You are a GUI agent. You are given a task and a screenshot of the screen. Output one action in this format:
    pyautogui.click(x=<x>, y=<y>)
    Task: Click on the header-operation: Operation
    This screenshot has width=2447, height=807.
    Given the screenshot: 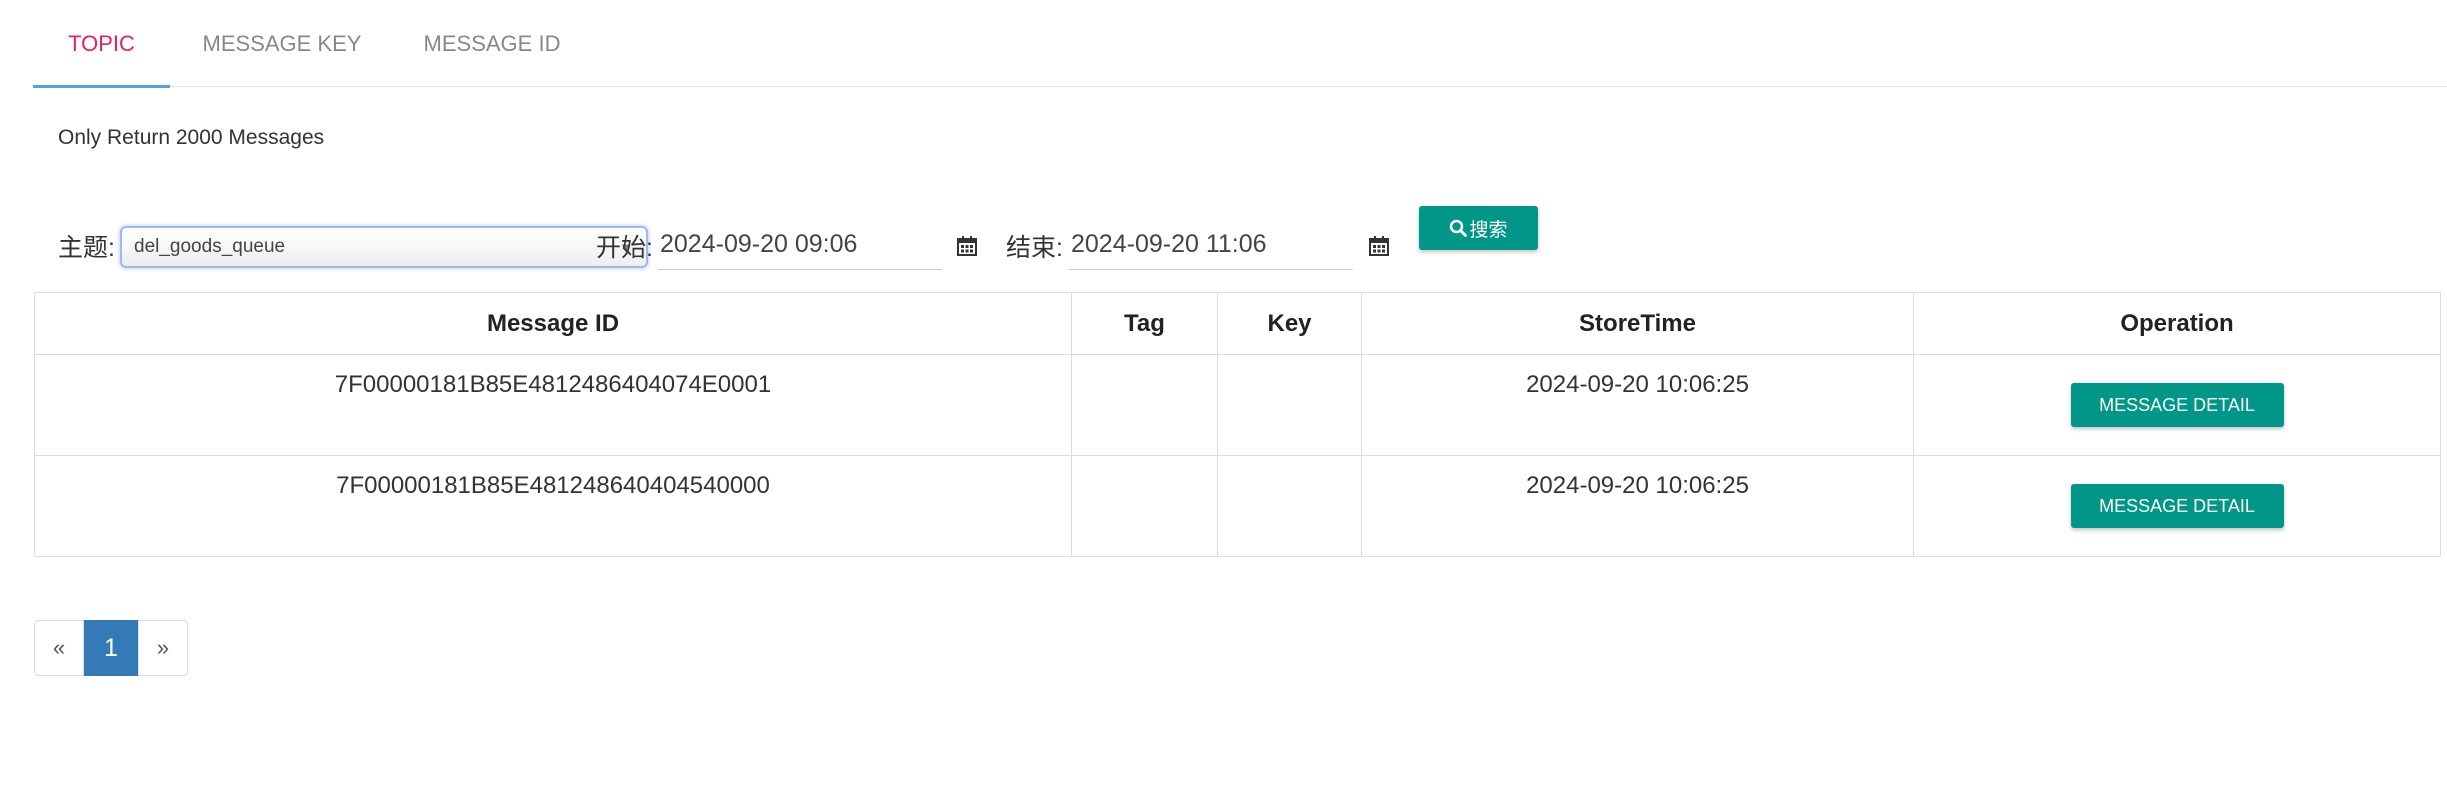 What is the action you would take?
    pyautogui.click(x=2177, y=323)
    